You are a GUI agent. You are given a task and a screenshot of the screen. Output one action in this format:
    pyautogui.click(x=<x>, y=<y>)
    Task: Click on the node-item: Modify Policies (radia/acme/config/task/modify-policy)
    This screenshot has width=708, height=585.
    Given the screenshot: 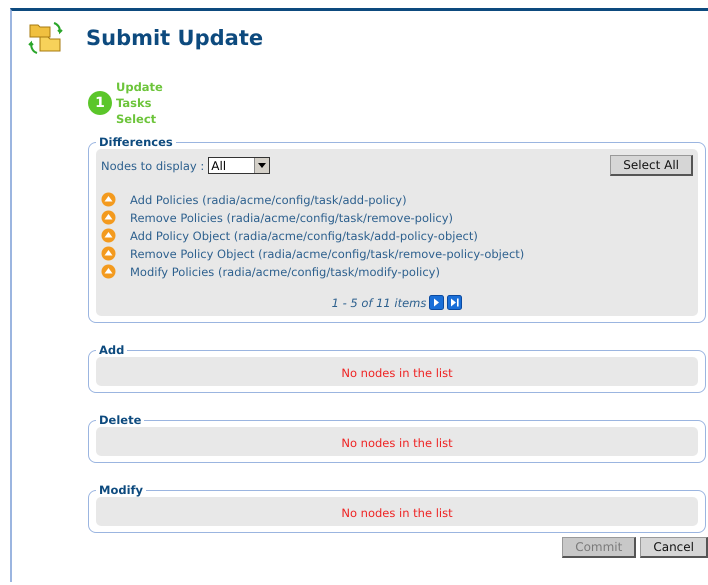 What is the action you would take?
    pyautogui.click(x=285, y=271)
    